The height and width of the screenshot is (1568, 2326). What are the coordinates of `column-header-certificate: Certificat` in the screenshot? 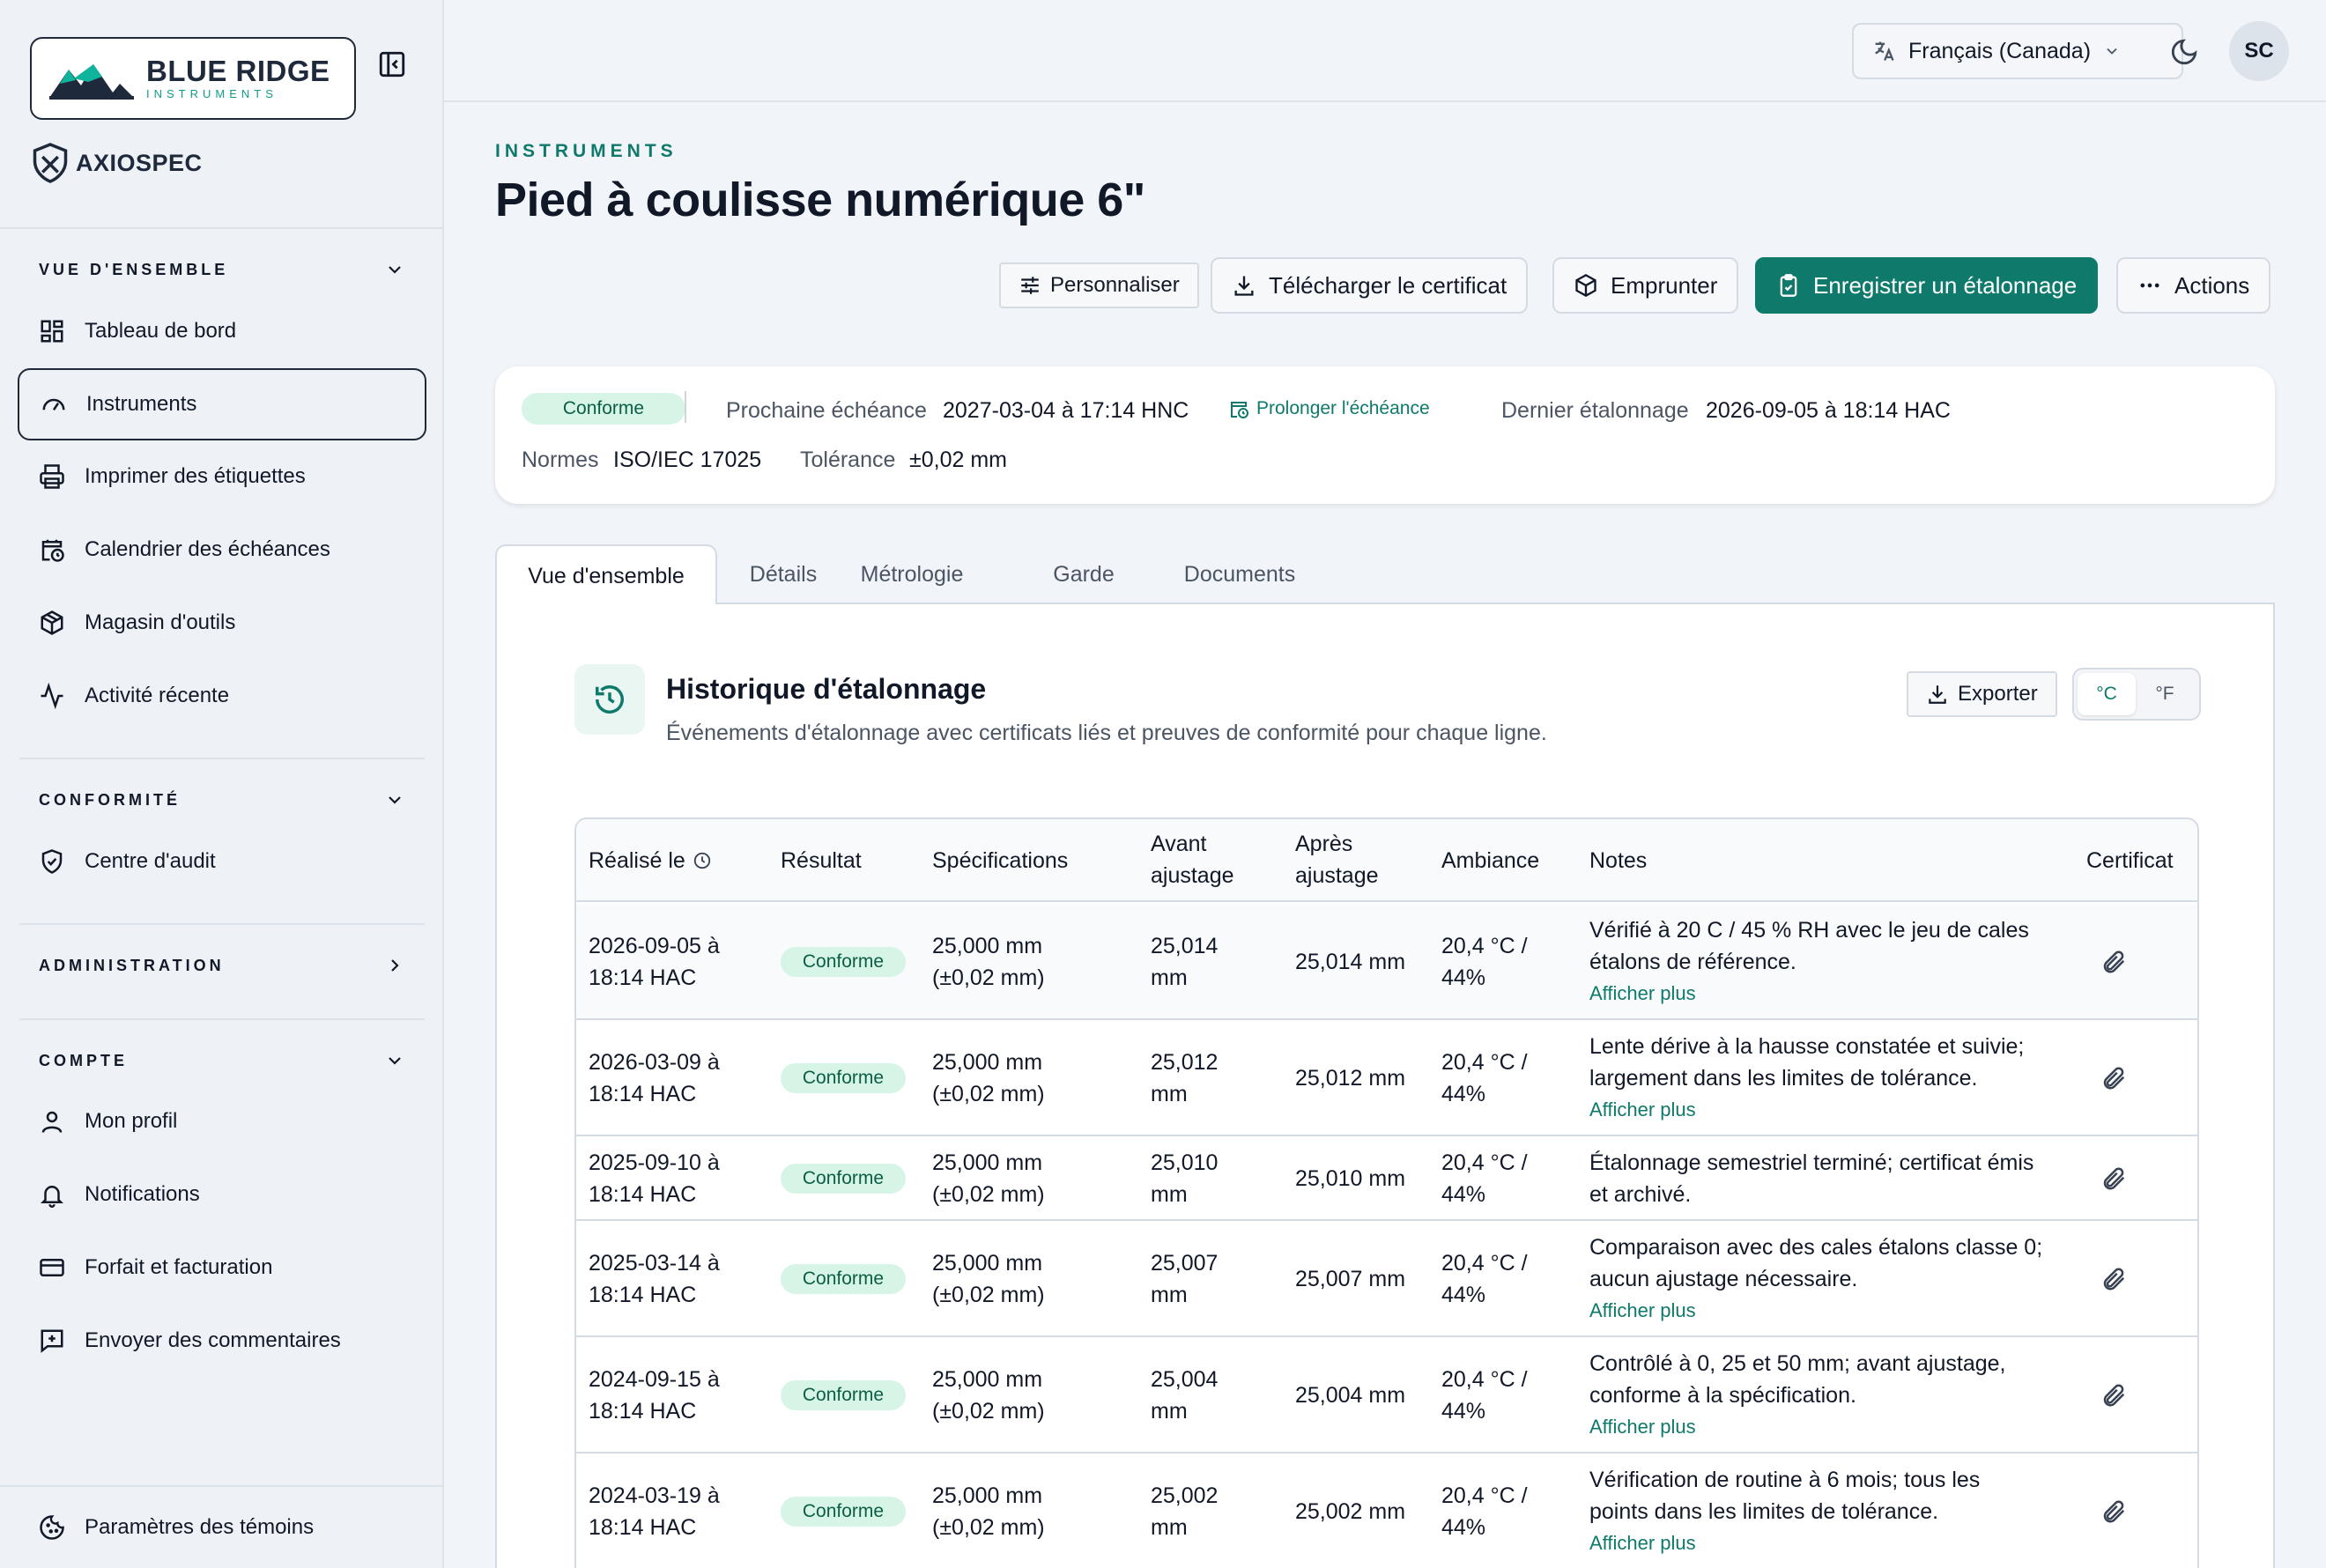 It's located at (2130, 860).